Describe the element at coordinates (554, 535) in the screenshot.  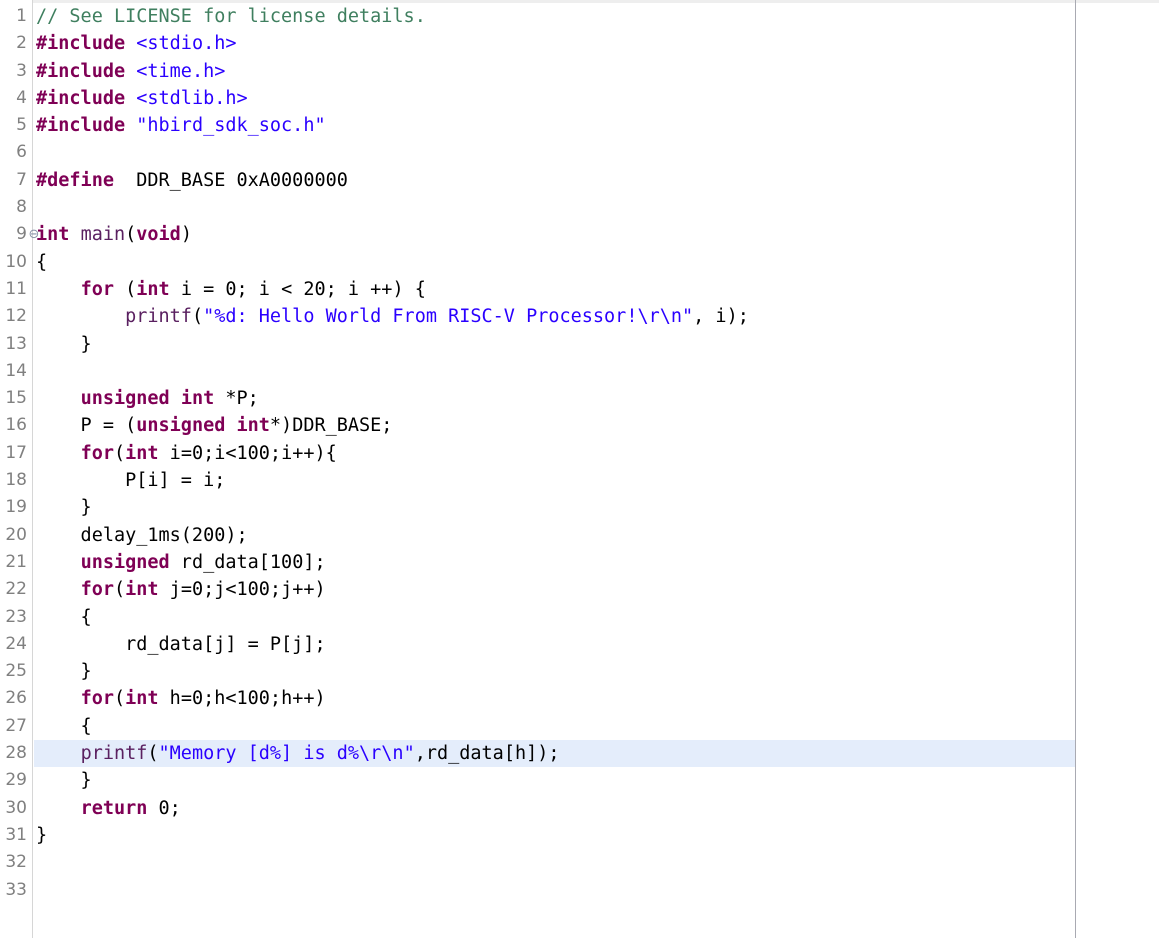
I see `code-line-content: delay_1ms(200);` at that location.